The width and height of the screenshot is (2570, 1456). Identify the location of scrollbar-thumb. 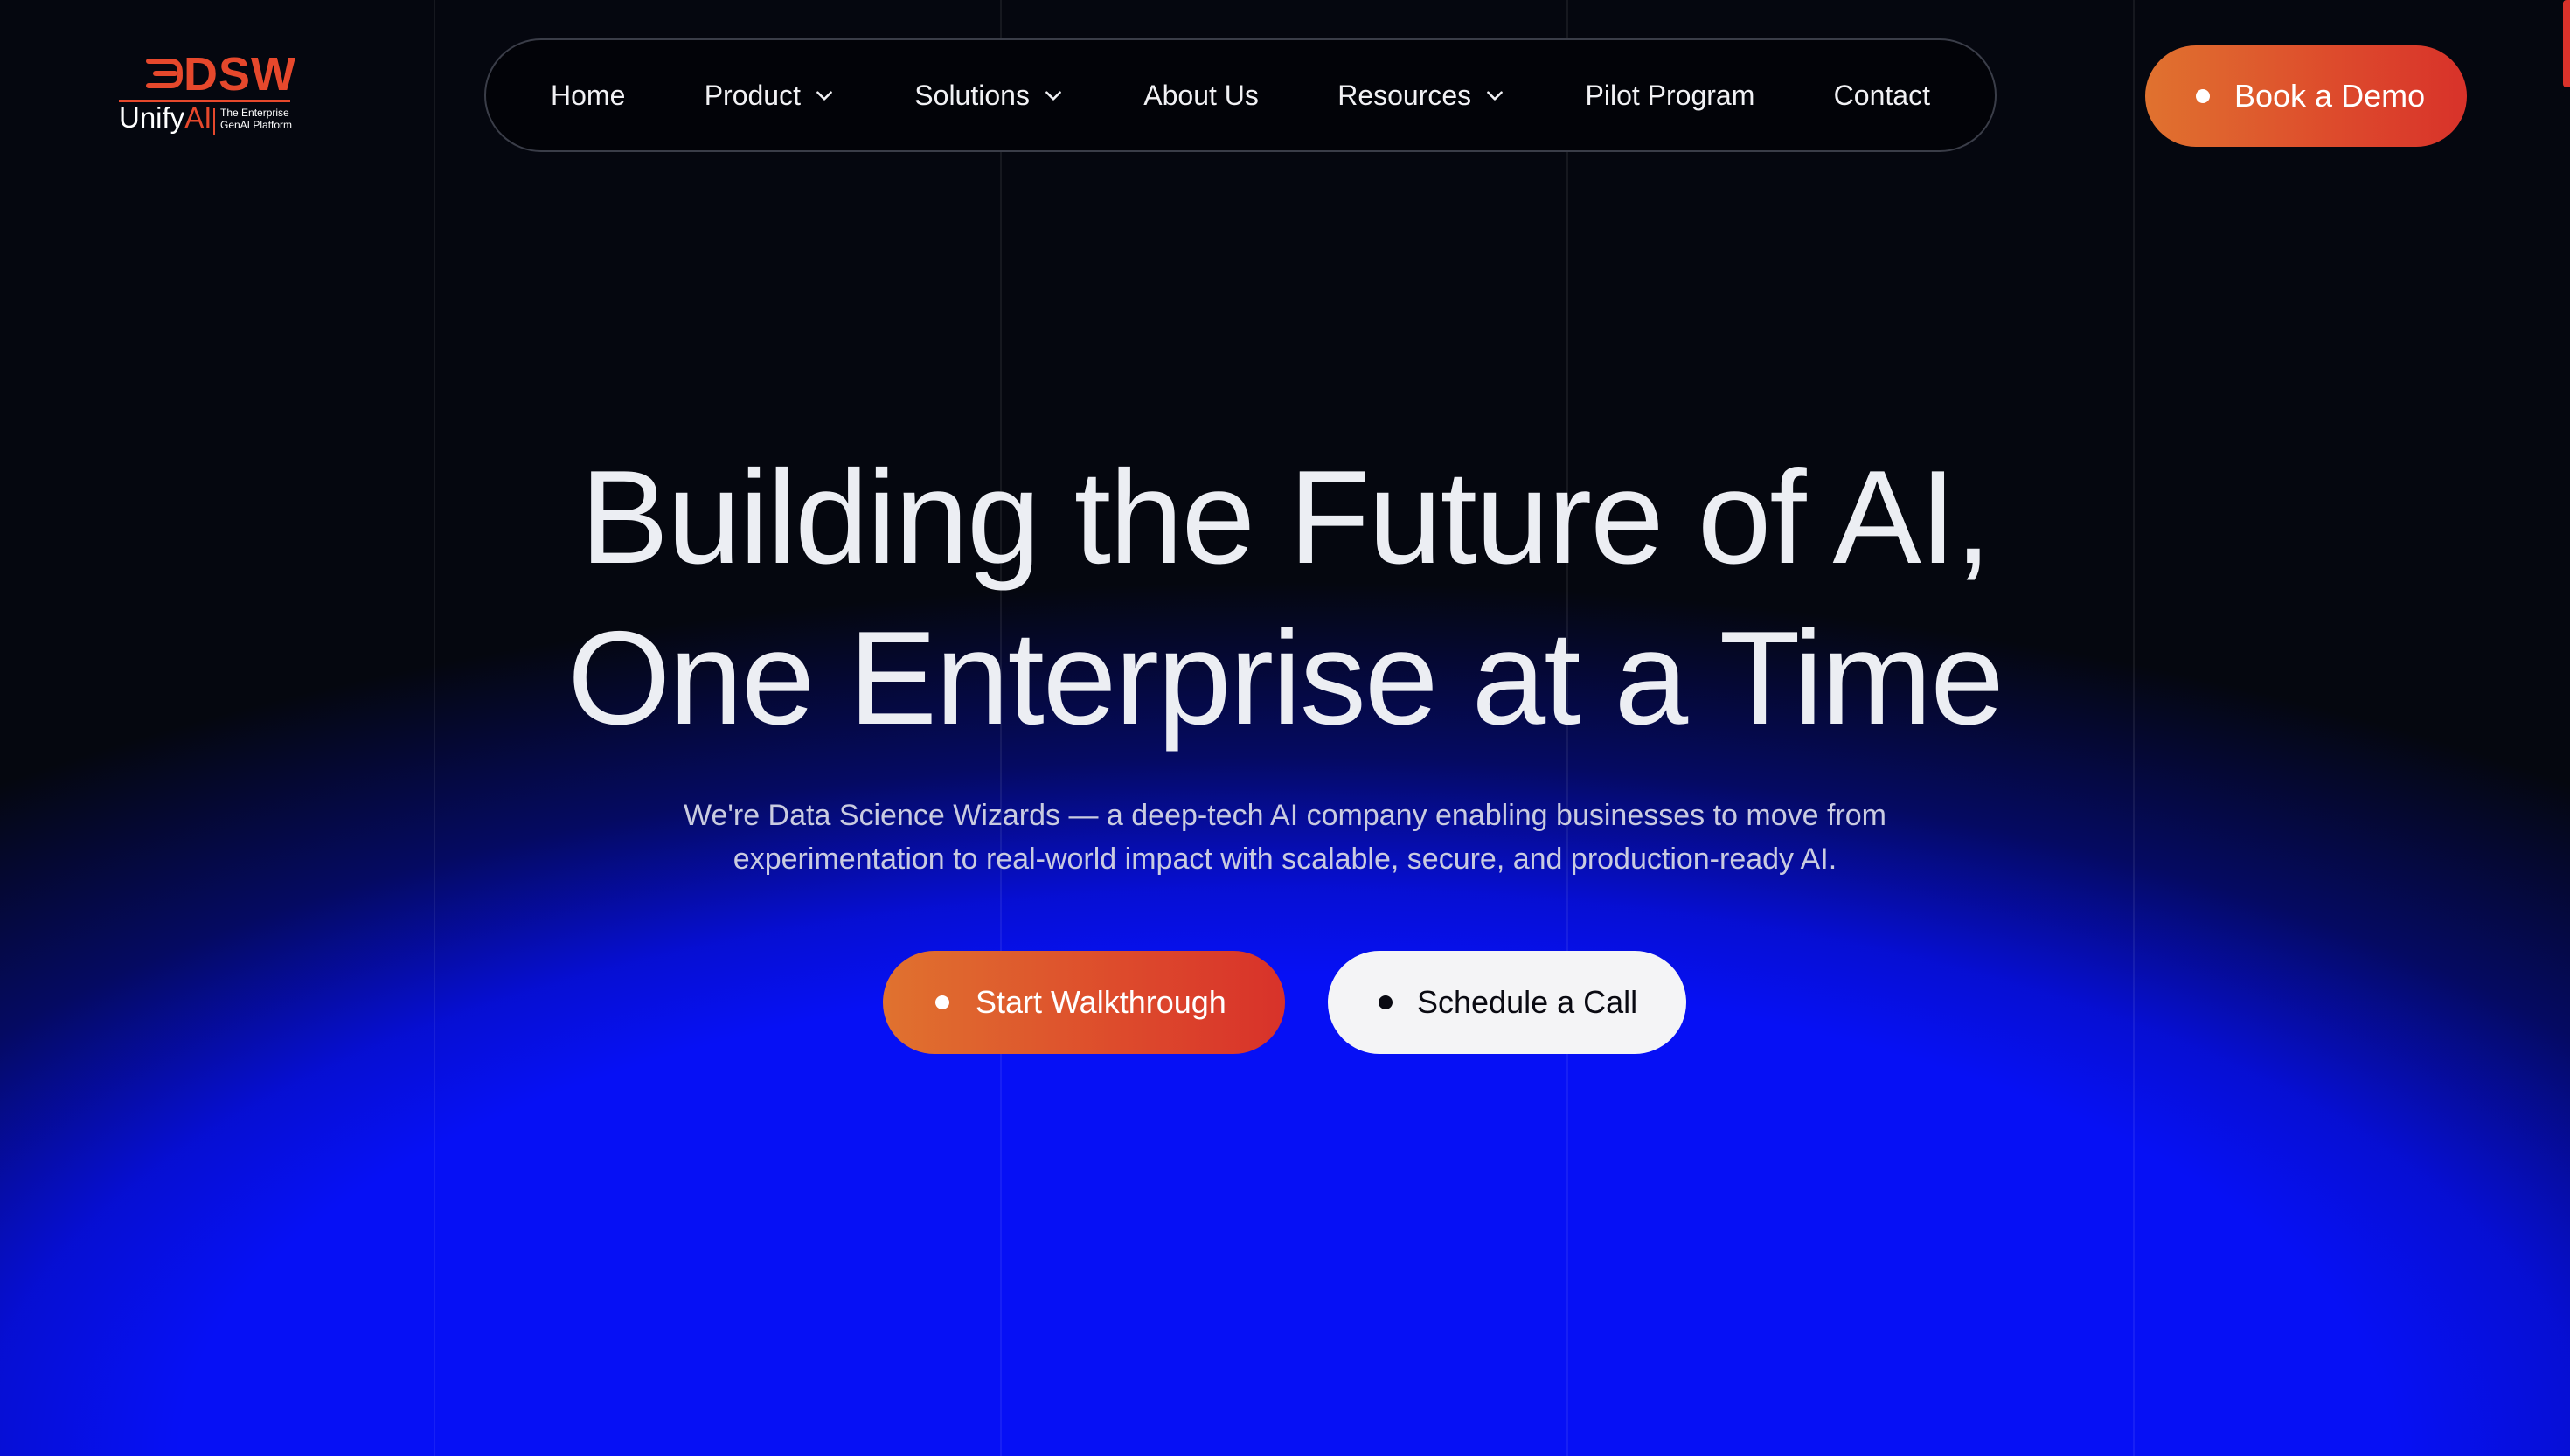
(2566, 43).